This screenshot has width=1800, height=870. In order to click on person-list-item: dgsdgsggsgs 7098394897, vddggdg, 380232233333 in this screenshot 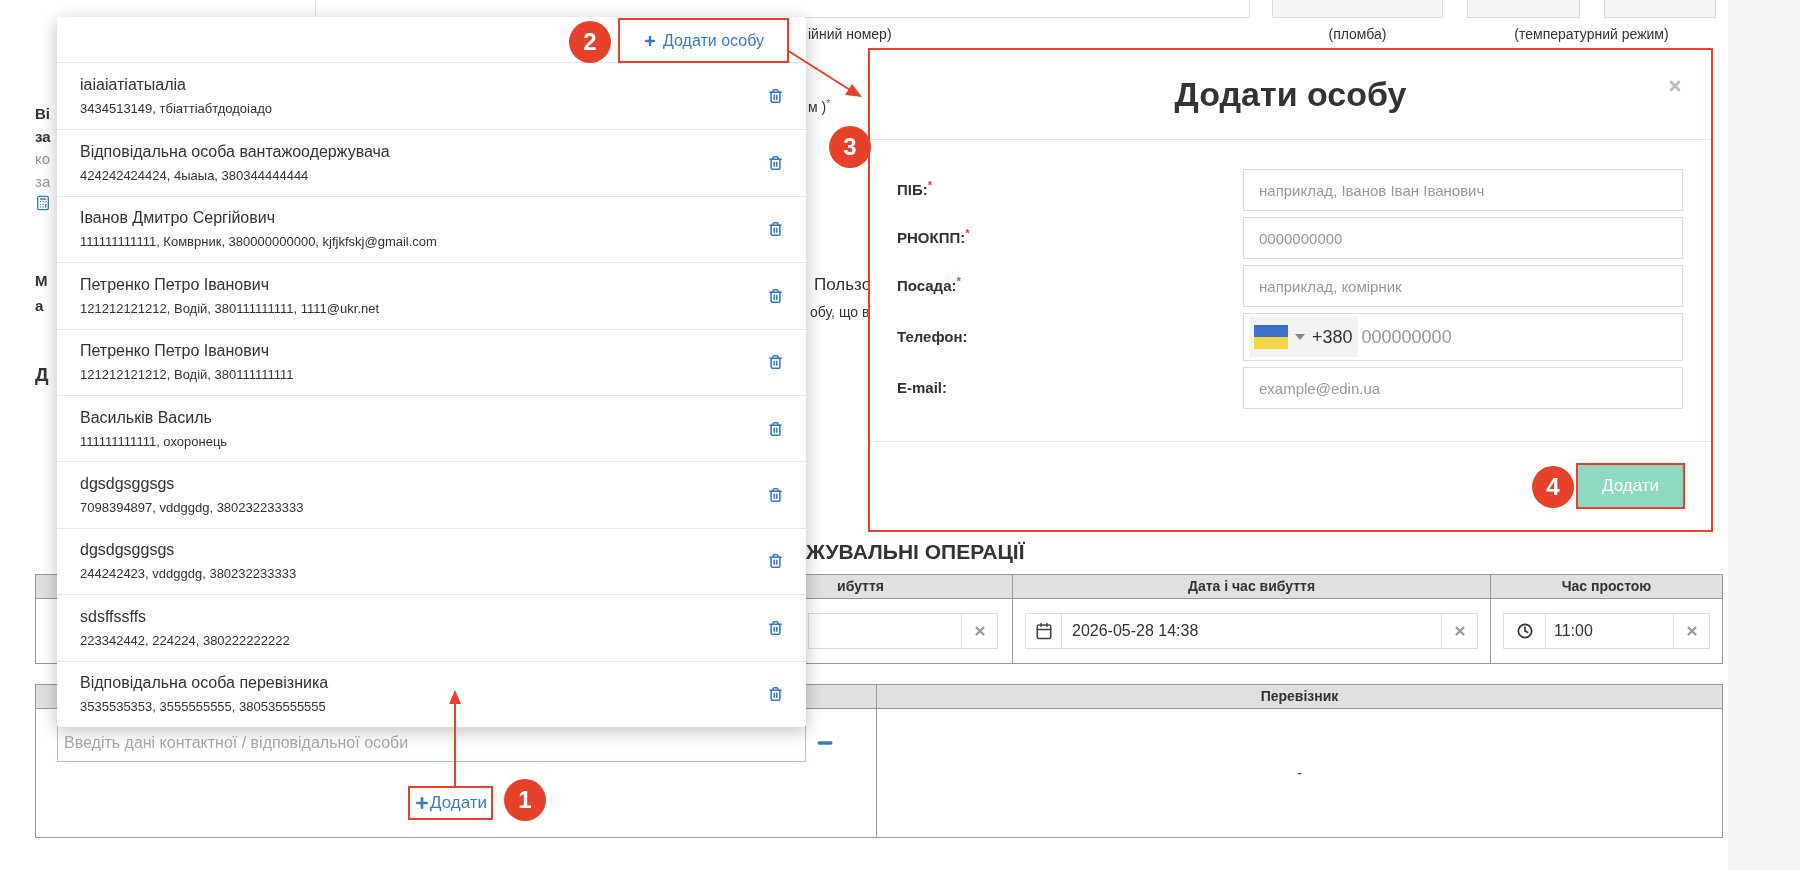, I will do `click(431, 494)`.